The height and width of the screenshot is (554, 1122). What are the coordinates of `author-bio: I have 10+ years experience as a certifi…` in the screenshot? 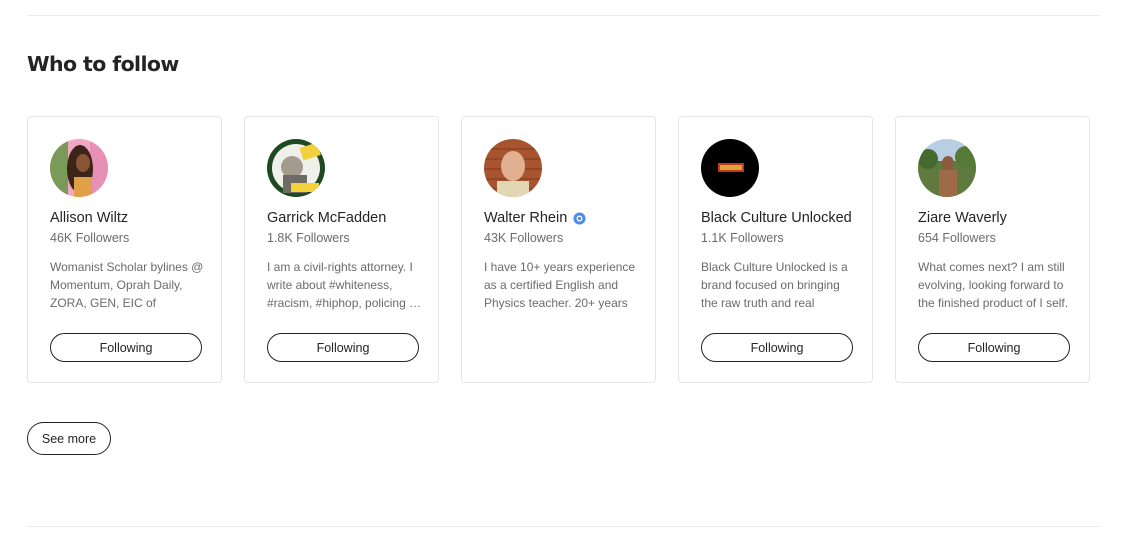 It's located at (560, 285).